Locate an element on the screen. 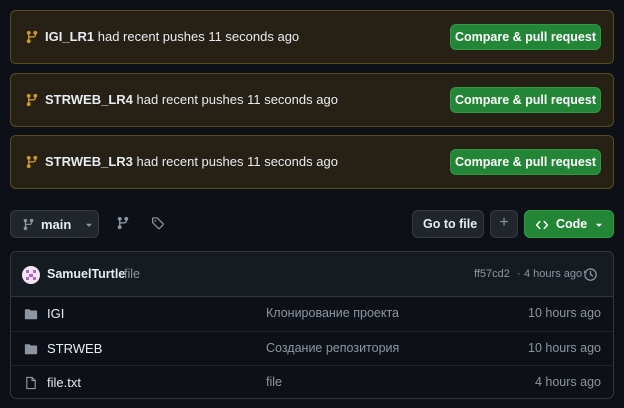 Image resolution: width=624 pixels, height=408 pixels. go-to-file-label: Go to file is located at coordinates (450, 224).